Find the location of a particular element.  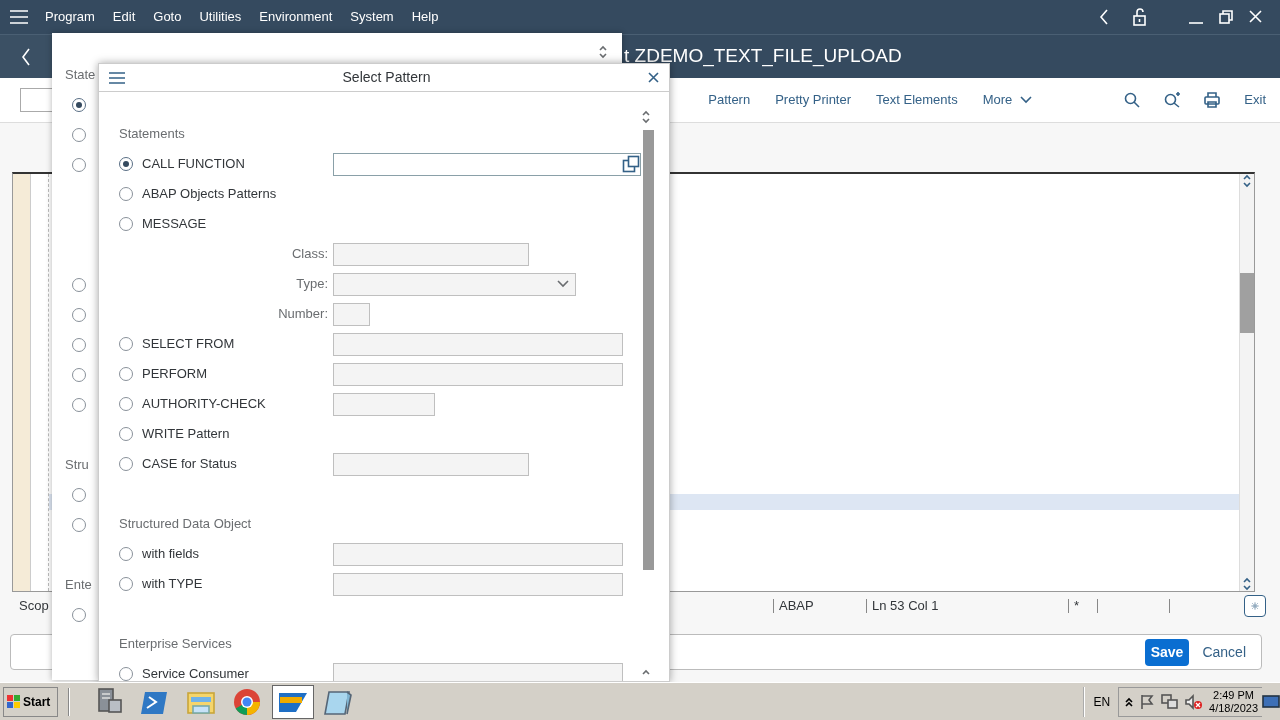

section-heading: Enterprise Services is located at coordinates (176, 644).